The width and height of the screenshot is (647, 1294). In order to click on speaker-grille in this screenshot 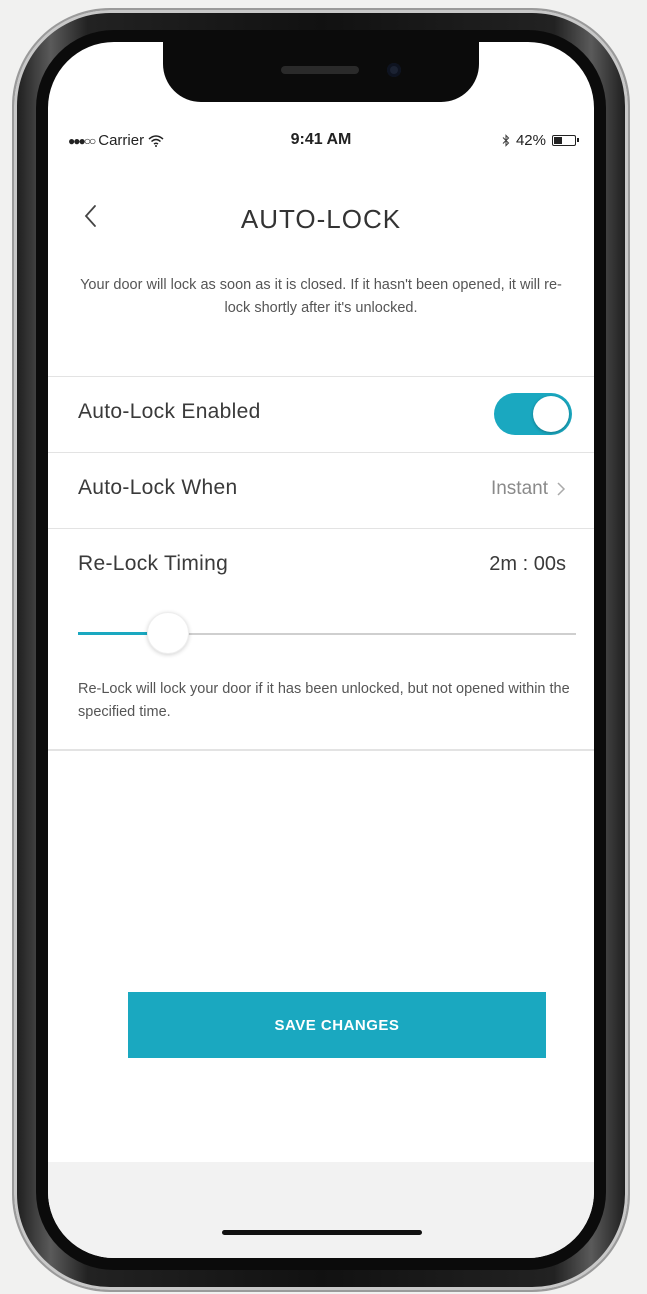, I will do `click(320, 70)`.